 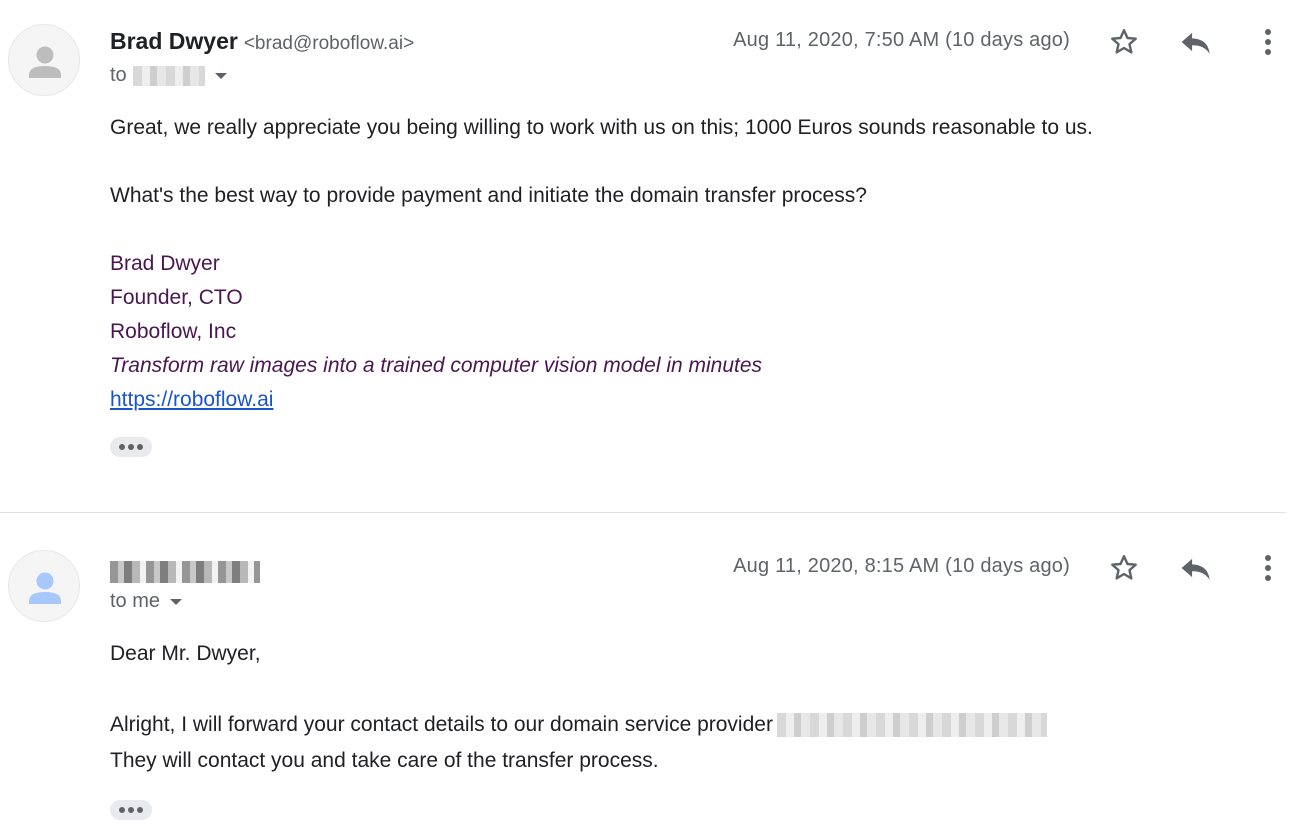 What do you see at coordinates (165, 263) in the screenshot?
I see `signature-name: Brad Dwyer` at bounding box center [165, 263].